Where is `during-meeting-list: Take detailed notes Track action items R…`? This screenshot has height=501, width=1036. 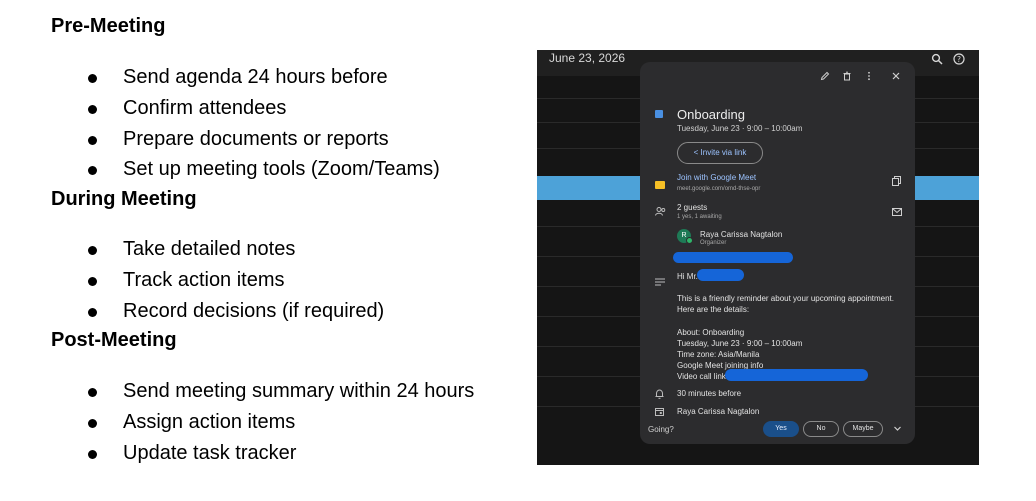 during-meeting-list: Take detailed notes Track action items R… is located at coordinates (192, 280).